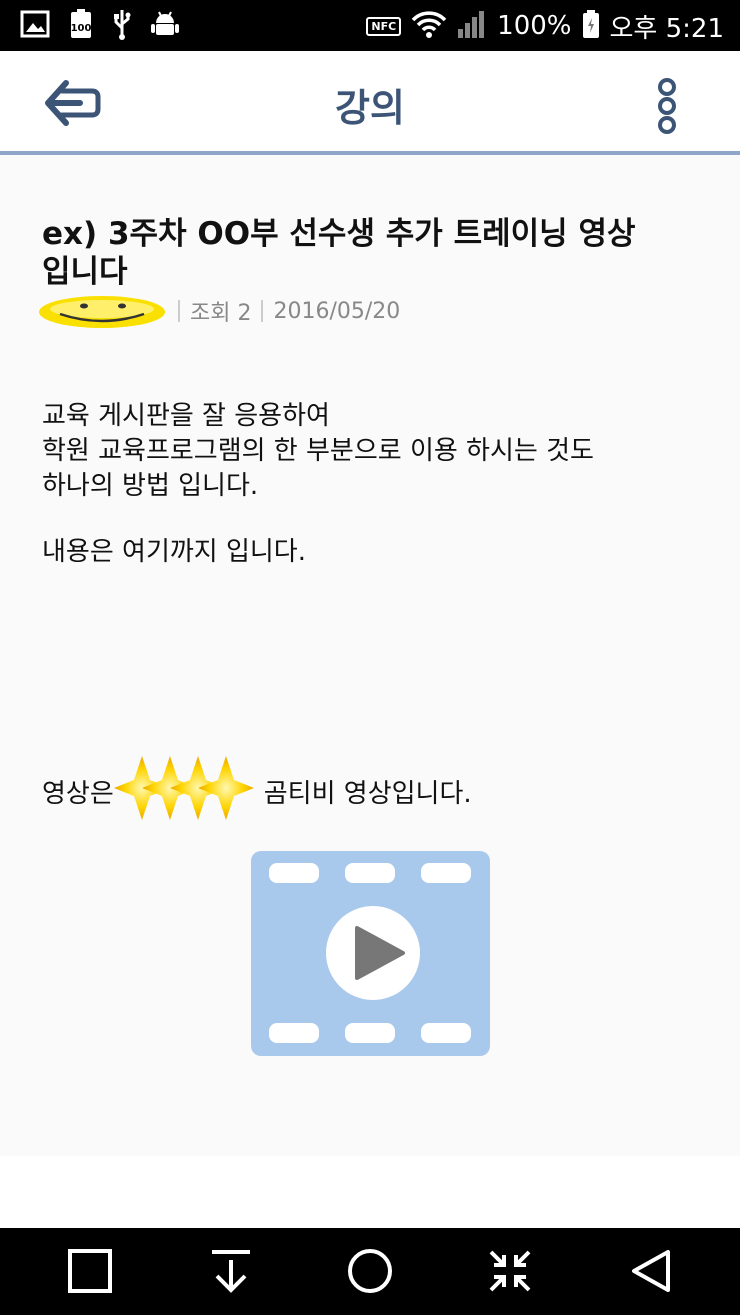 This screenshot has width=740, height=1315. I want to click on home-button, so click(370, 1271).